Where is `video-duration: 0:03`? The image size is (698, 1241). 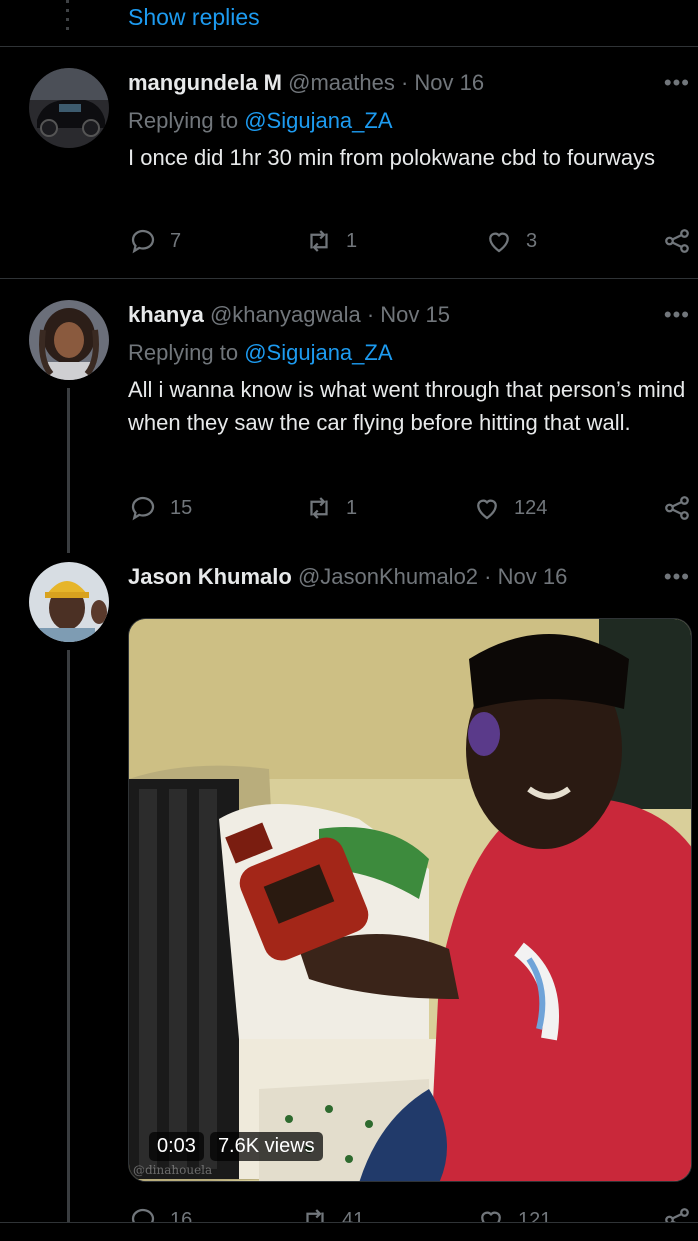
video-duration: 0:03 is located at coordinates (176, 1146).